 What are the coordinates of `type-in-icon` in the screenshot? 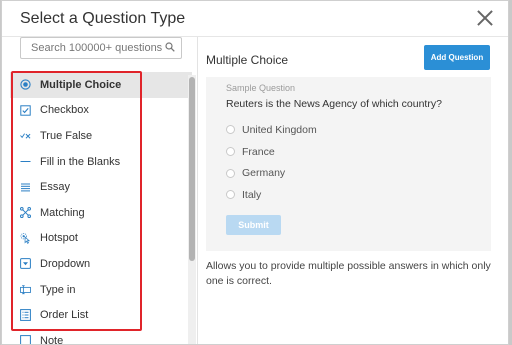 It's located at (25, 289).